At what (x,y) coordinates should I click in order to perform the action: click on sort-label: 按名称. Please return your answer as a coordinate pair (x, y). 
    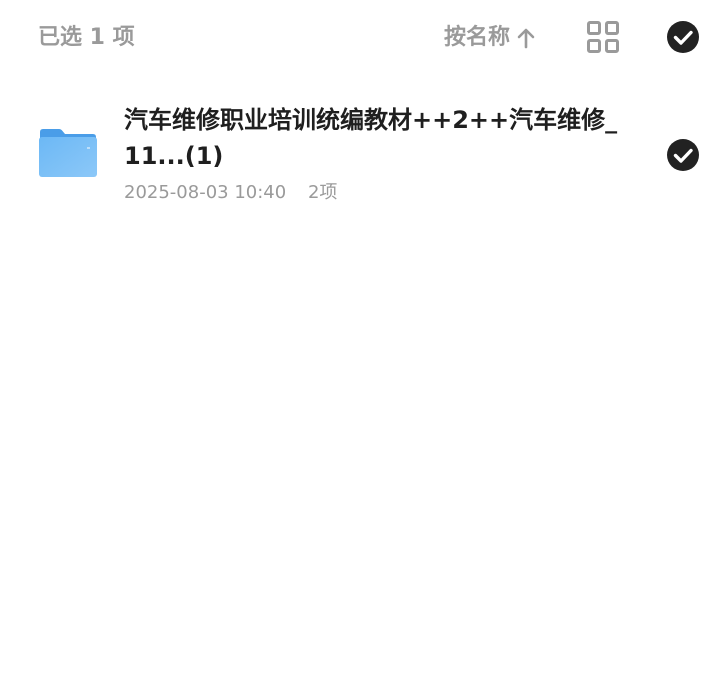
    Looking at the image, I should click on (477, 37).